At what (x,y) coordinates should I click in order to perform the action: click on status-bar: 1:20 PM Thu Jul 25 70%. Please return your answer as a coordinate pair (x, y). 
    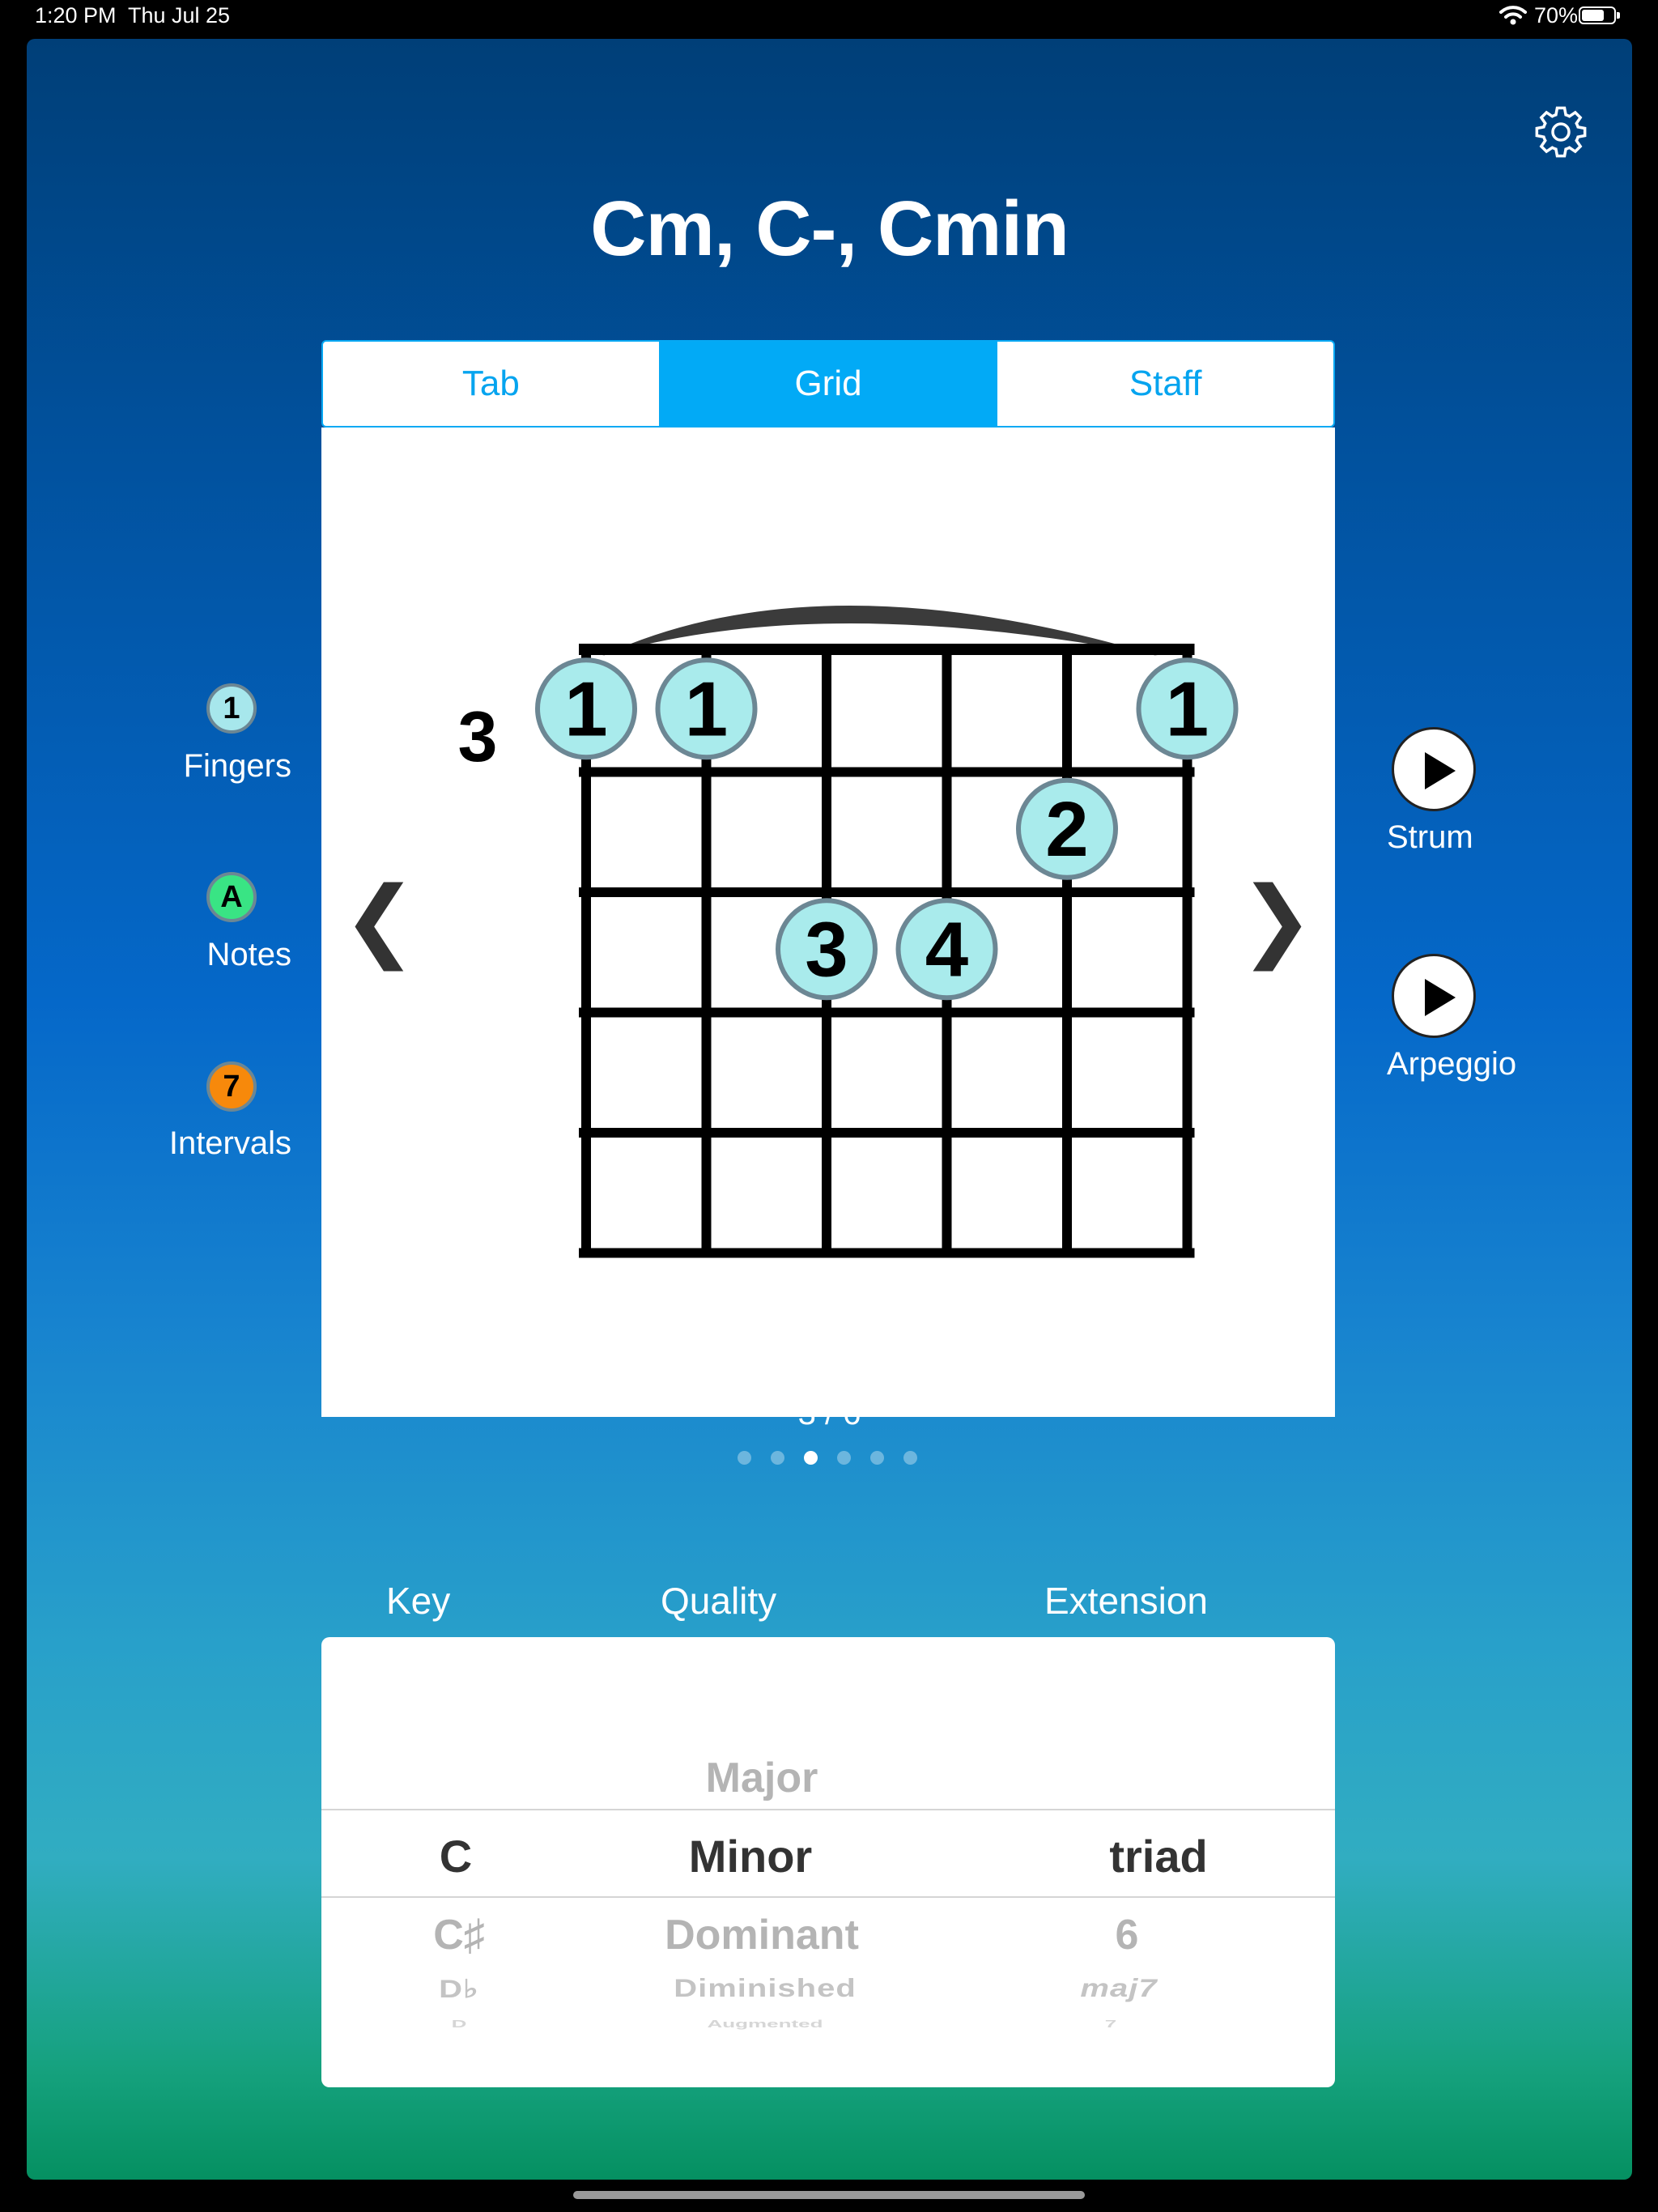
    Looking at the image, I should click on (829, 19).